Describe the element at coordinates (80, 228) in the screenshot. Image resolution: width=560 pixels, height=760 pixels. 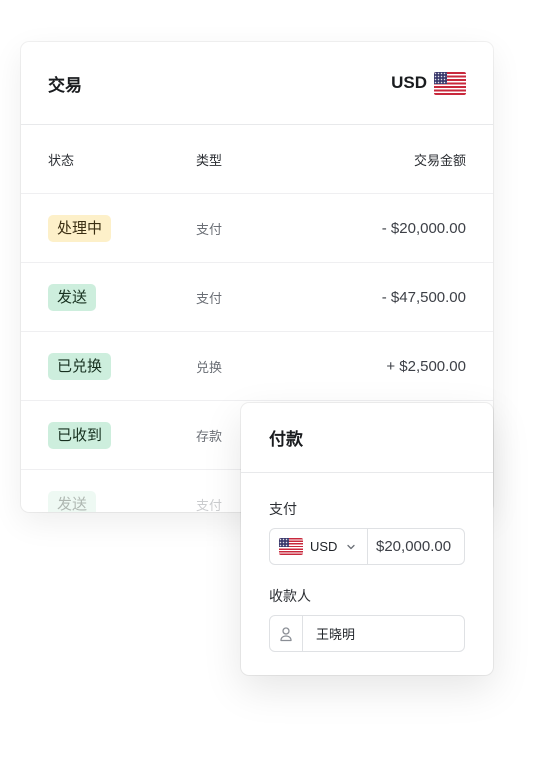
I see `status-badge: 处理中` at that location.